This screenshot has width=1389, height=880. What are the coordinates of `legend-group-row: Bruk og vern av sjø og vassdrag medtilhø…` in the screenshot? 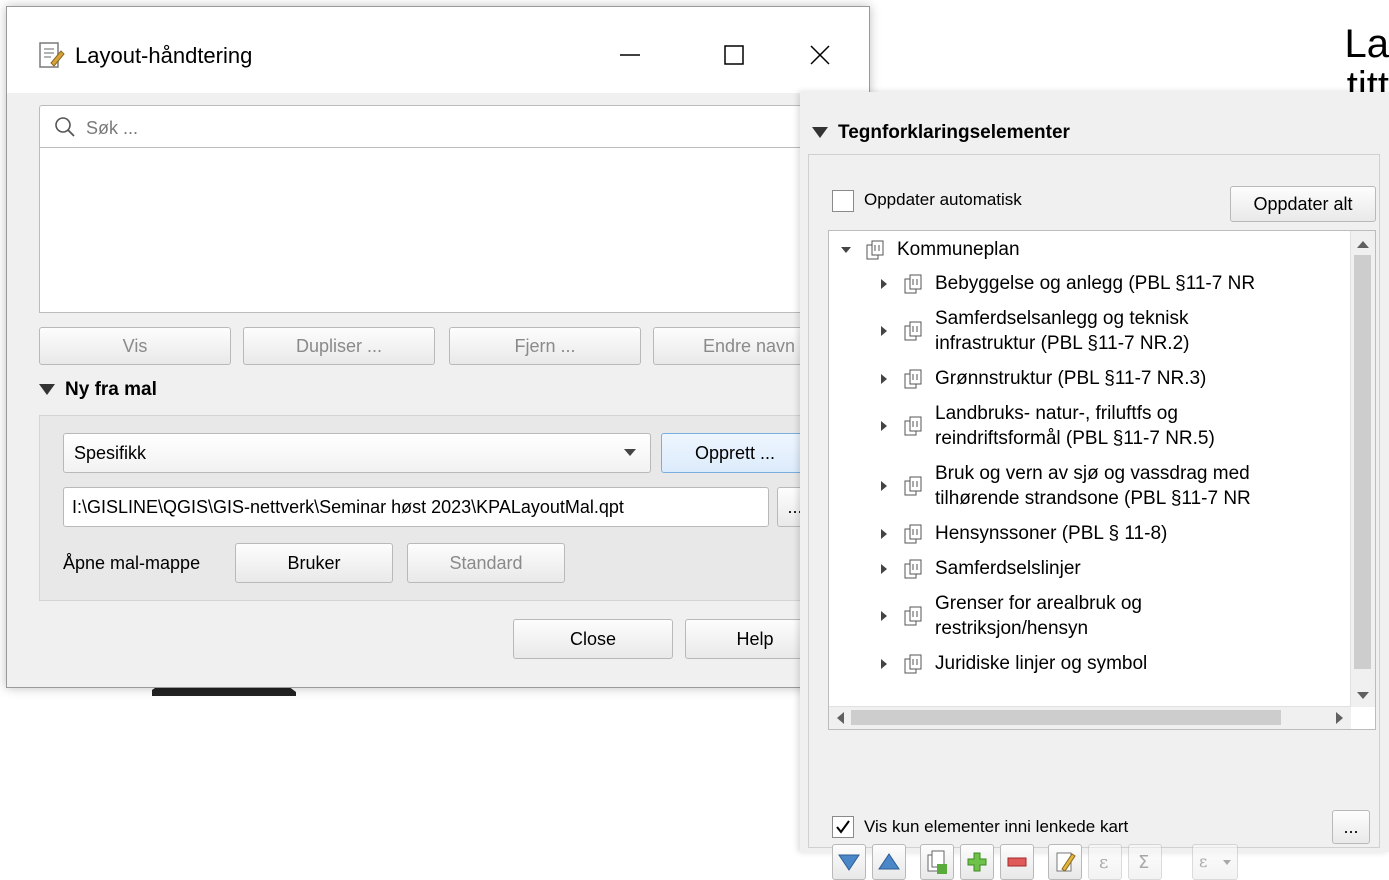 It's located at (1064, 486).